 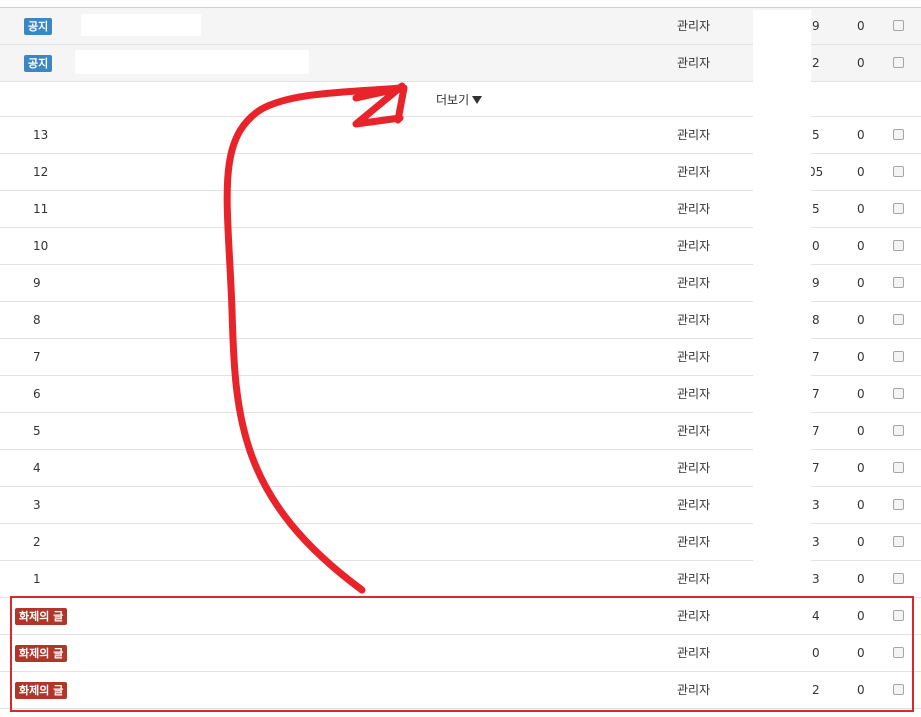 What do you see at coordinates (453, 100) in the screenshot?
I see `more-label: 더보기` at bounding box center [453, 100].